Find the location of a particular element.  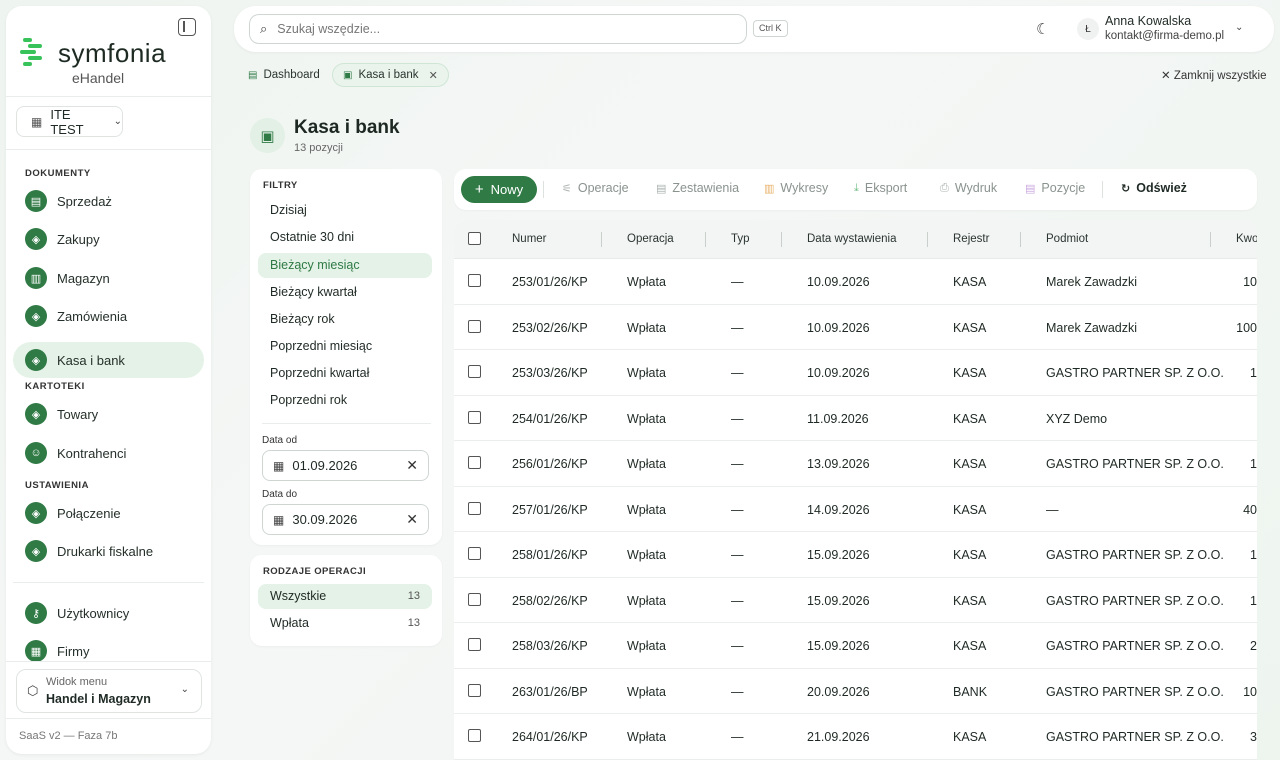

column-header-number: Numer is located at coordinates (529, 239).